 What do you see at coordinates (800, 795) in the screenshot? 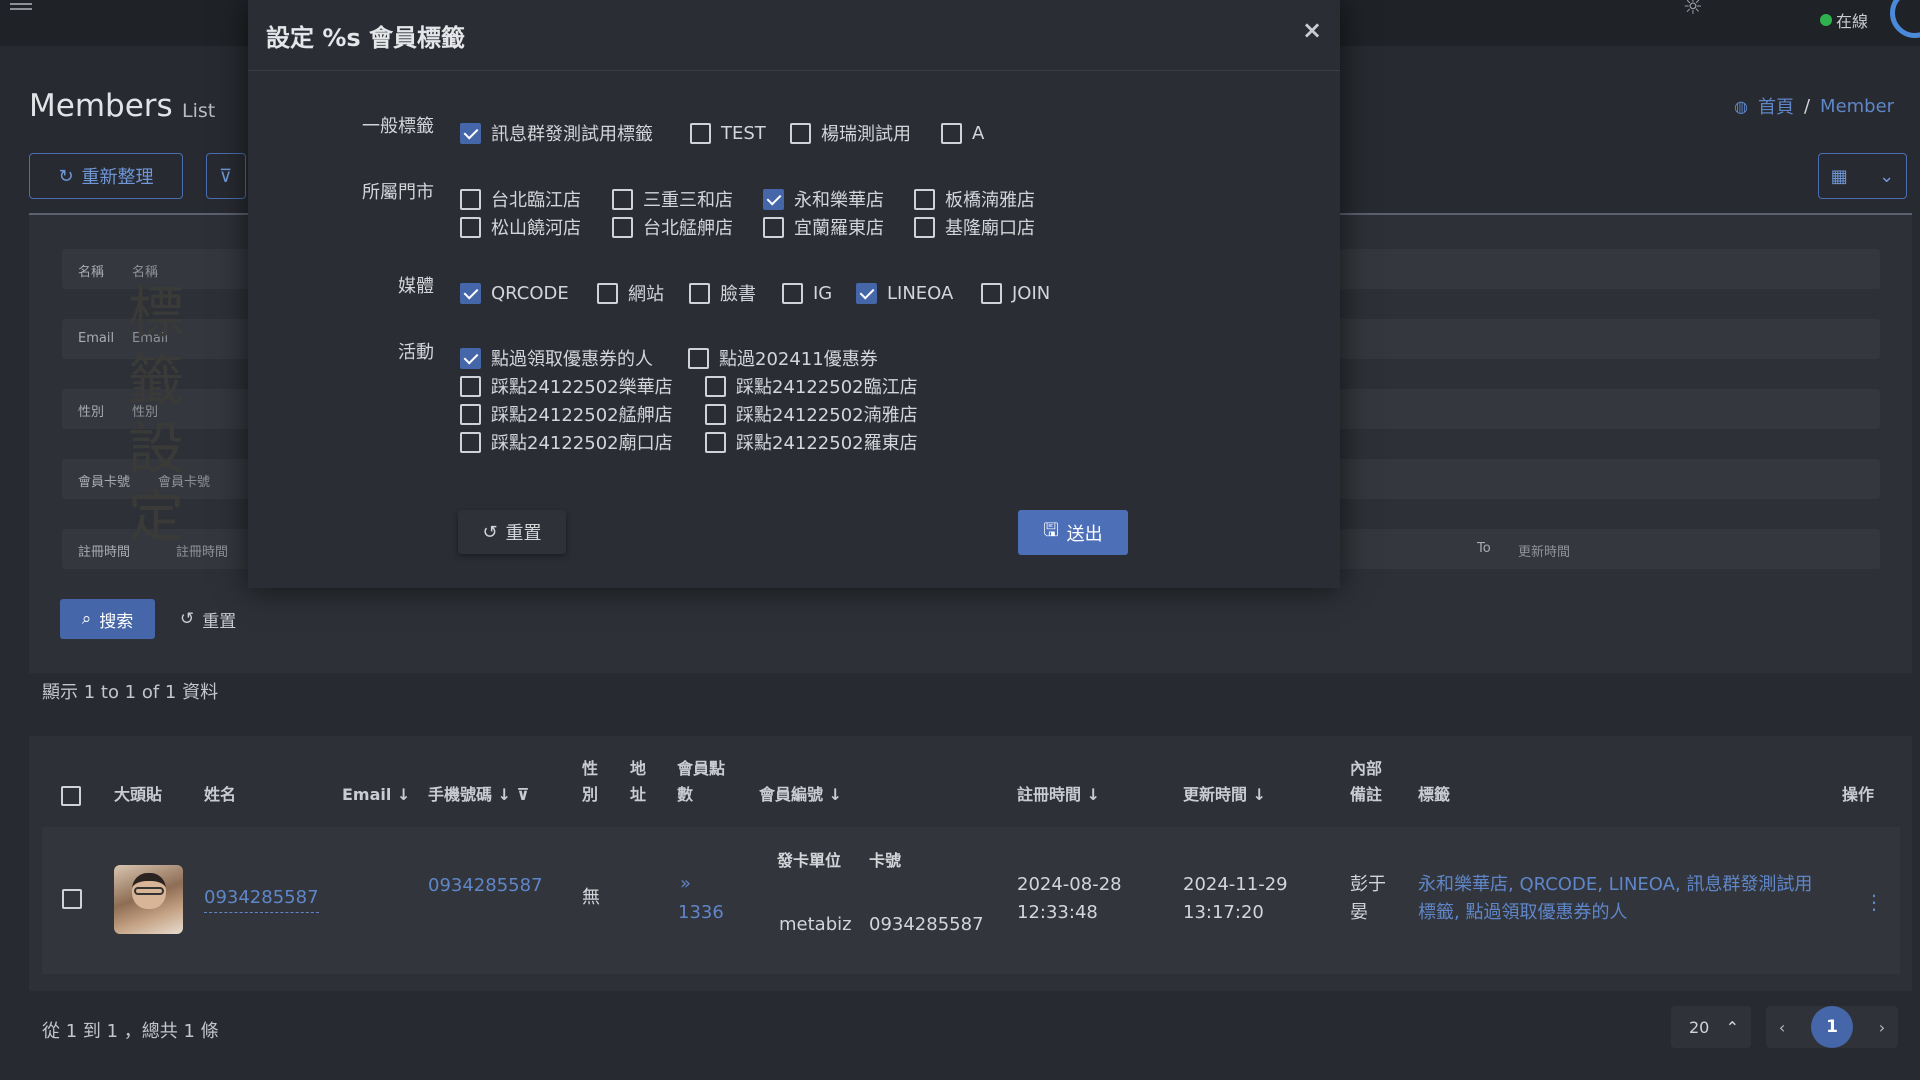
I see `th-member-no: 會員編號 ↓` at bounding box center [800, 795].